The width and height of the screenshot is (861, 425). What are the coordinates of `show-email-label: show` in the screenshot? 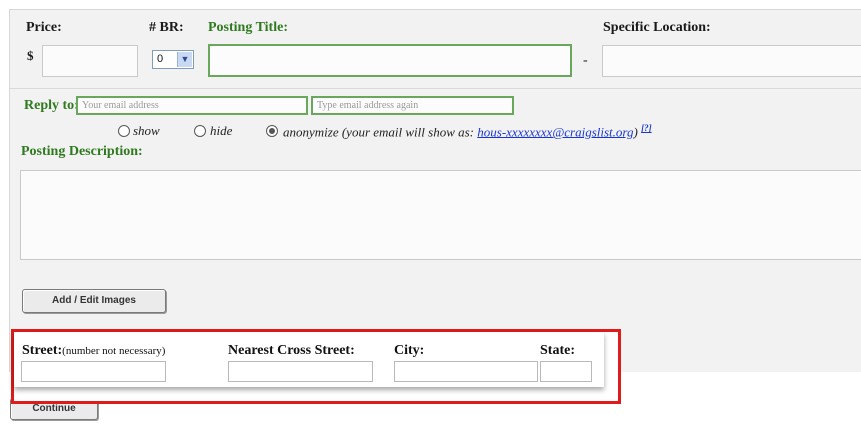 It's located at (146, 130).